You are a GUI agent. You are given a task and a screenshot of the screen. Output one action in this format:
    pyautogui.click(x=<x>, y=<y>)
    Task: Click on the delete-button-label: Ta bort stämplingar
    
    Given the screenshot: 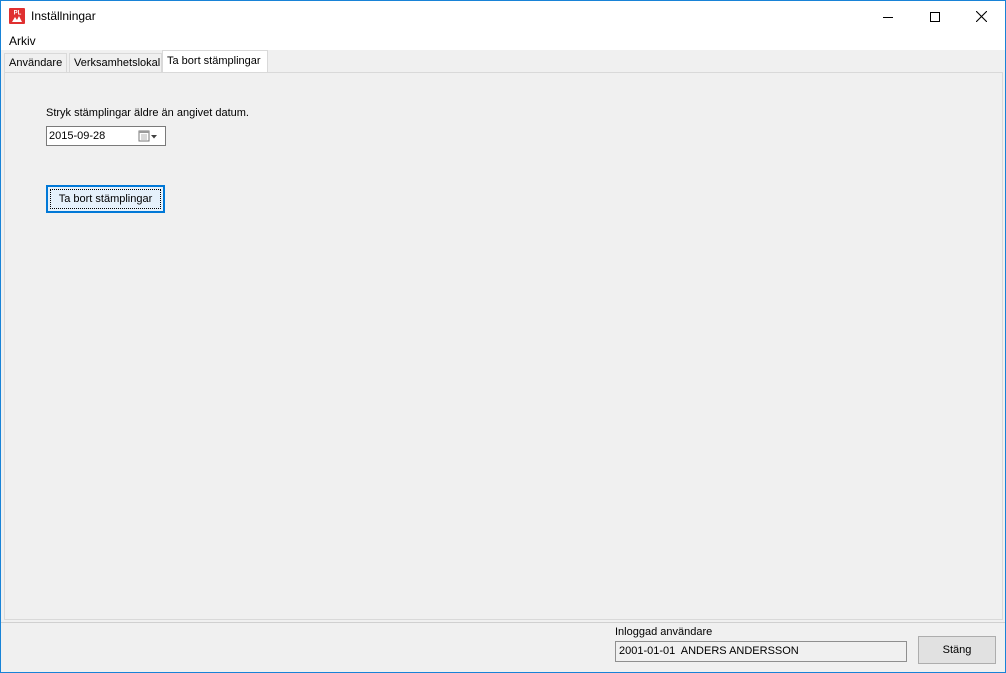 What is the action you would take?
    pyautogui.click(x=105, y=199)
    